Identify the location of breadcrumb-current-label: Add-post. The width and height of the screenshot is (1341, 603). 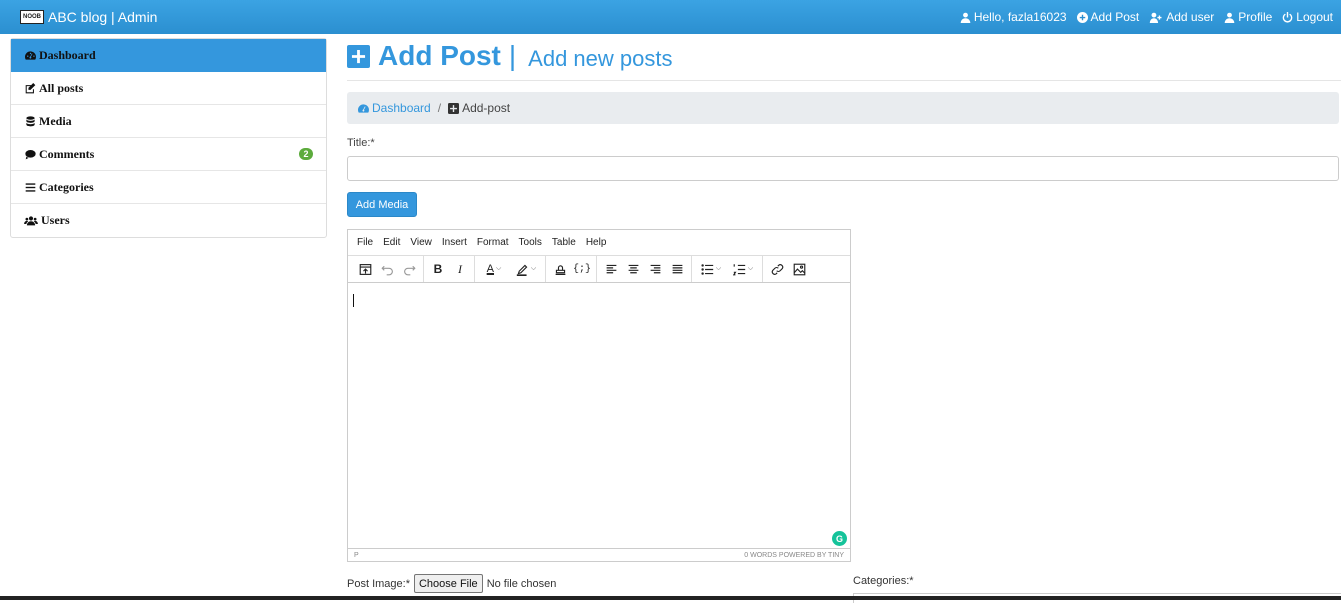
(486, 108).